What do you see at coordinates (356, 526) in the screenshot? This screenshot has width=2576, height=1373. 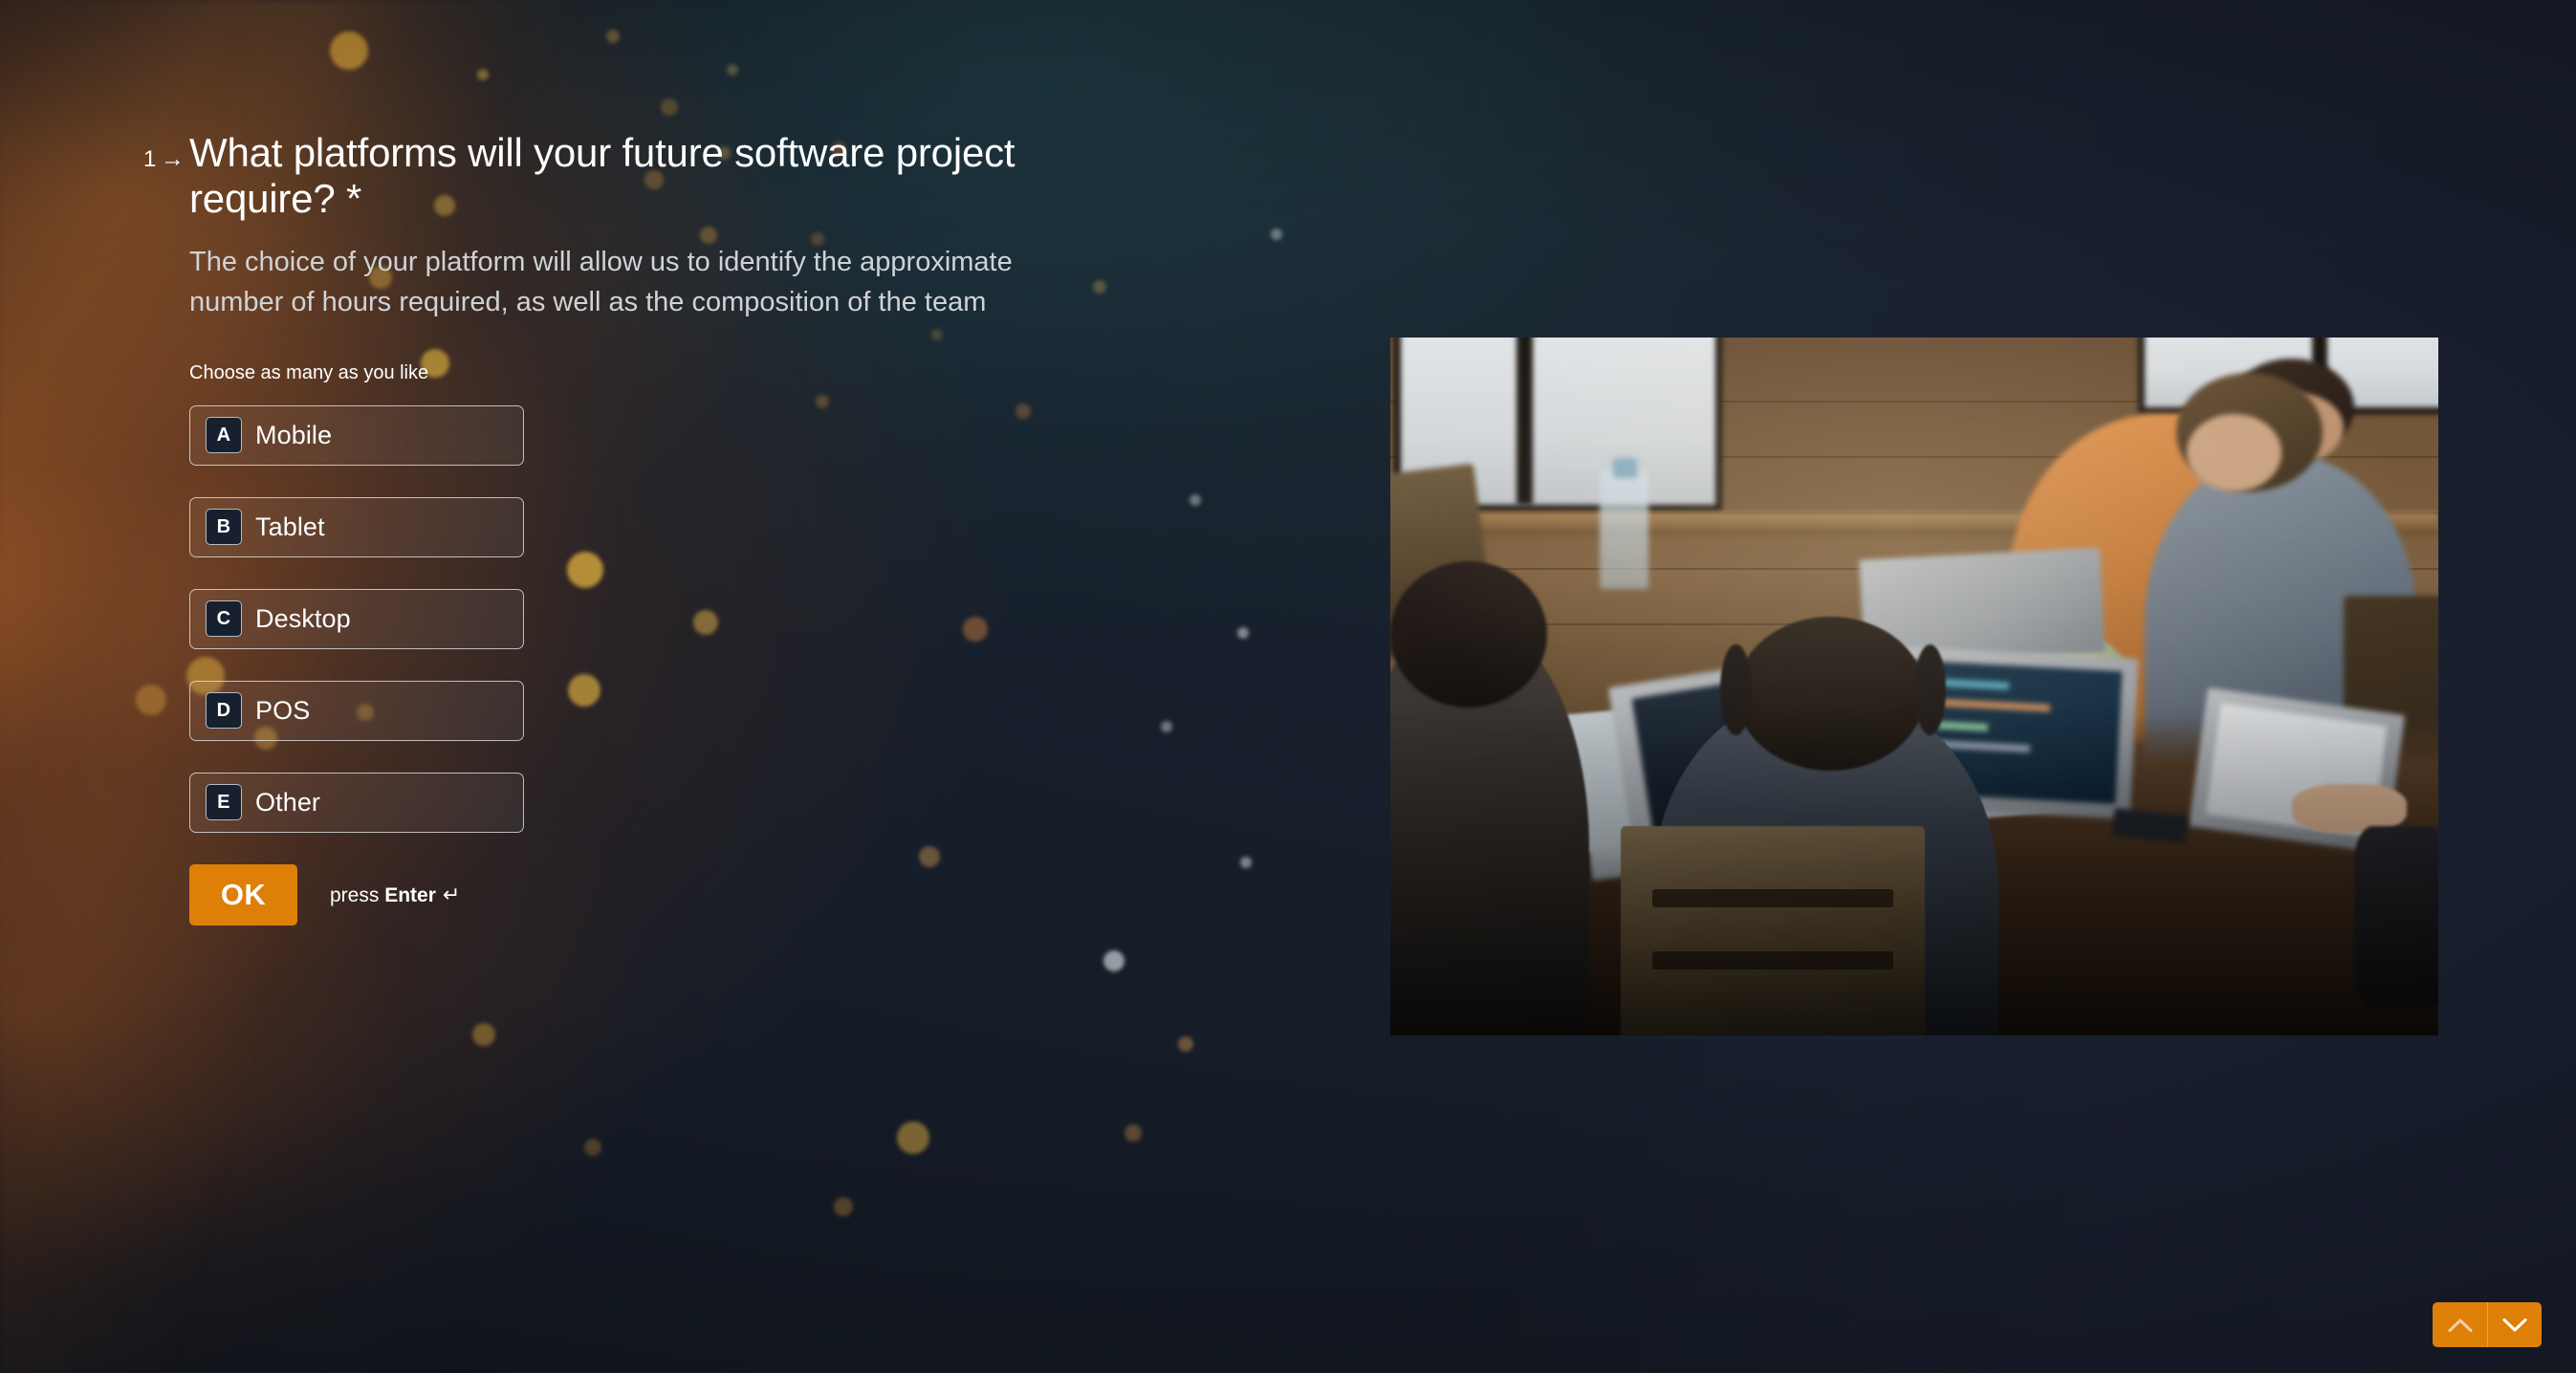 I see `choice-option-b: B Tablet` at bounding box center [356, 526].